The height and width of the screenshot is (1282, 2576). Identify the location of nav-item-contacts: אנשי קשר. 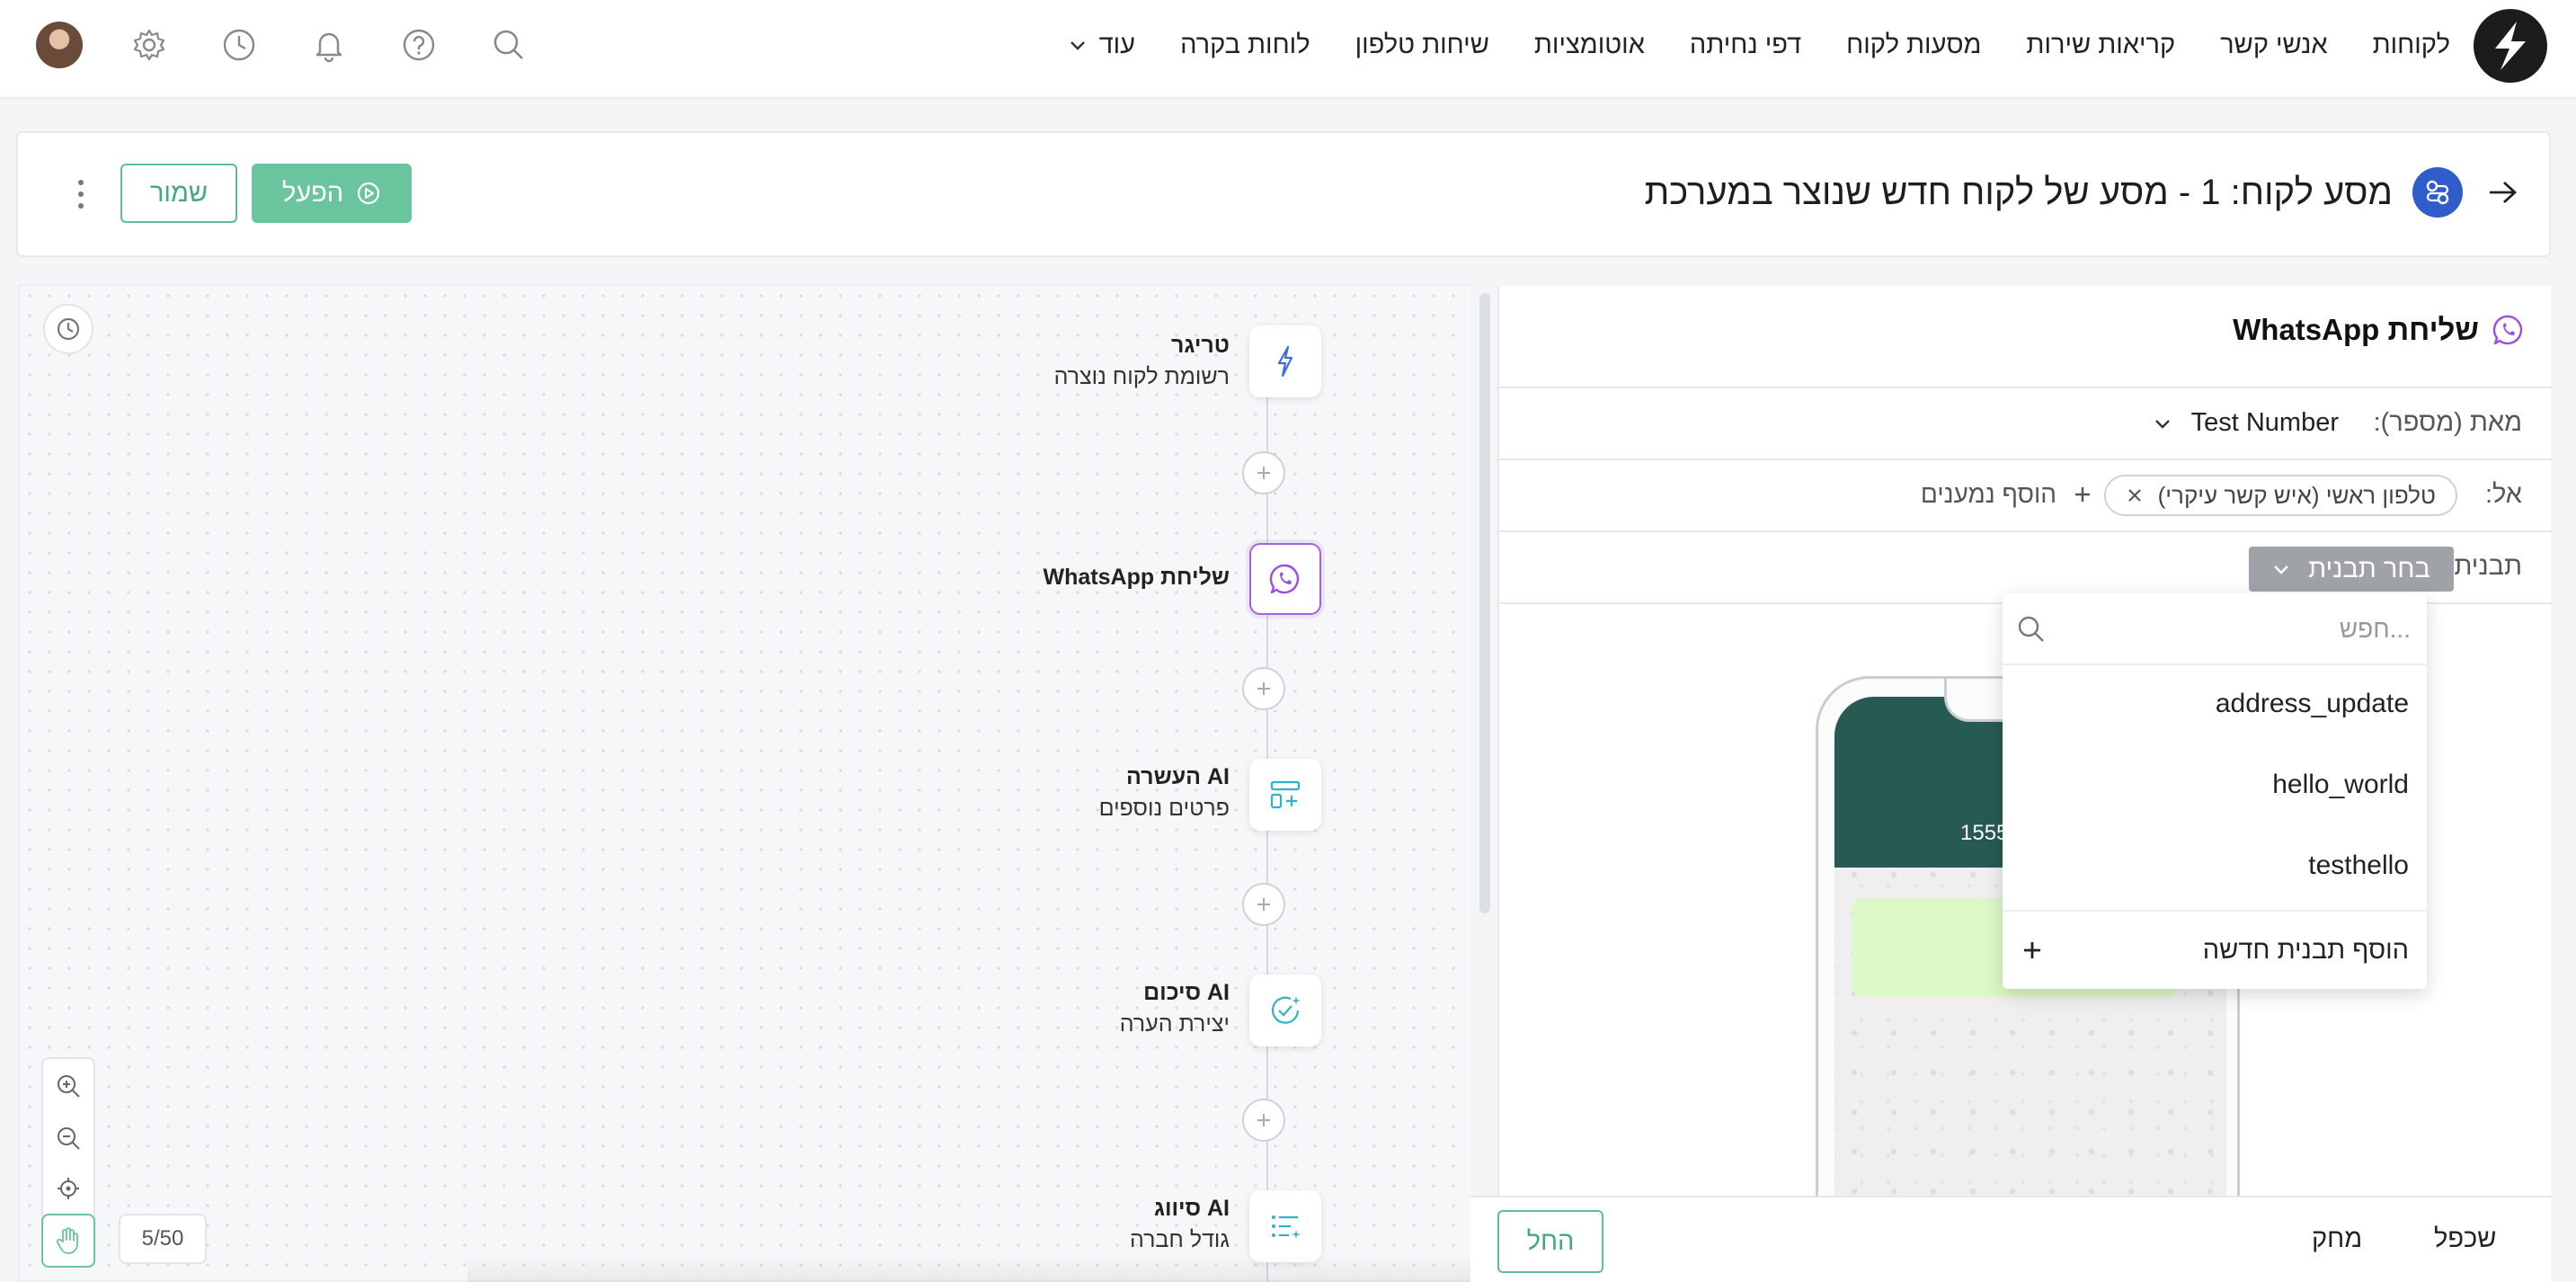
(2273, 45).